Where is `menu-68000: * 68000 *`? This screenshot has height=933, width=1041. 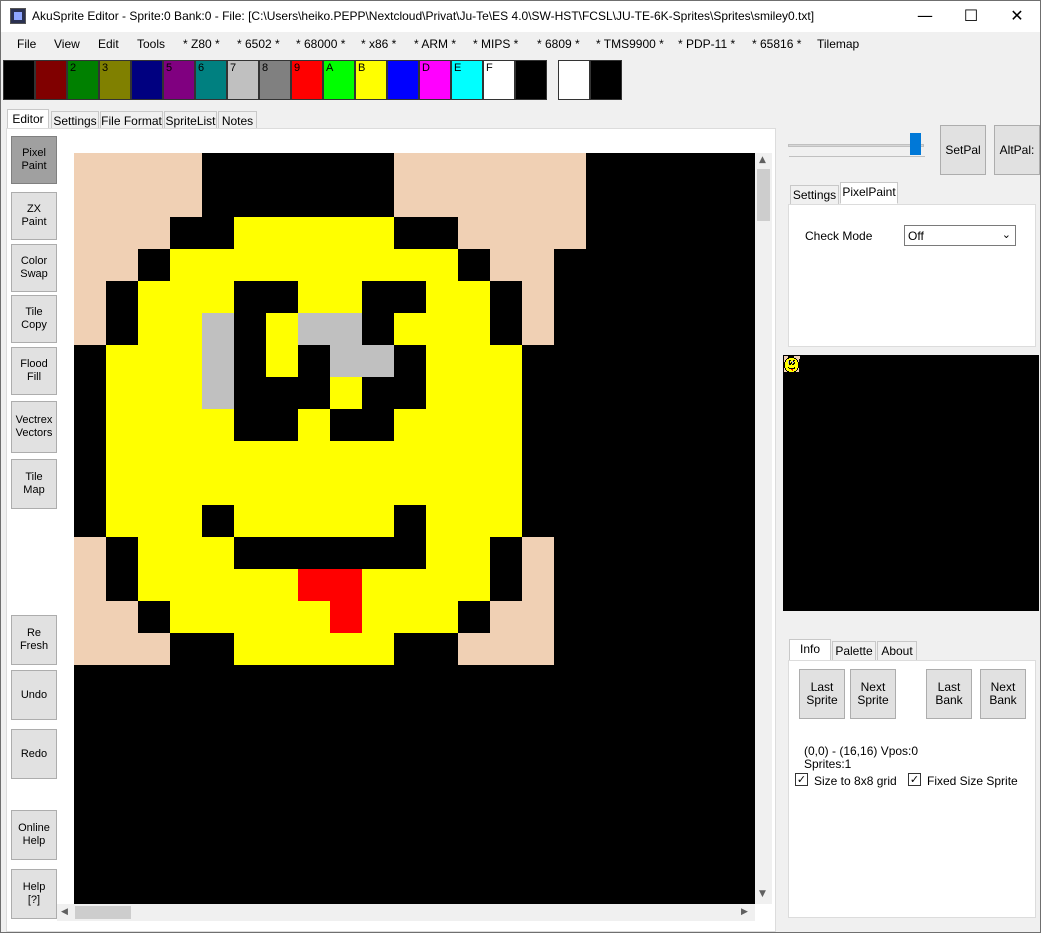 menu-68000: * 68000 * is located at coordinates (320, 44).